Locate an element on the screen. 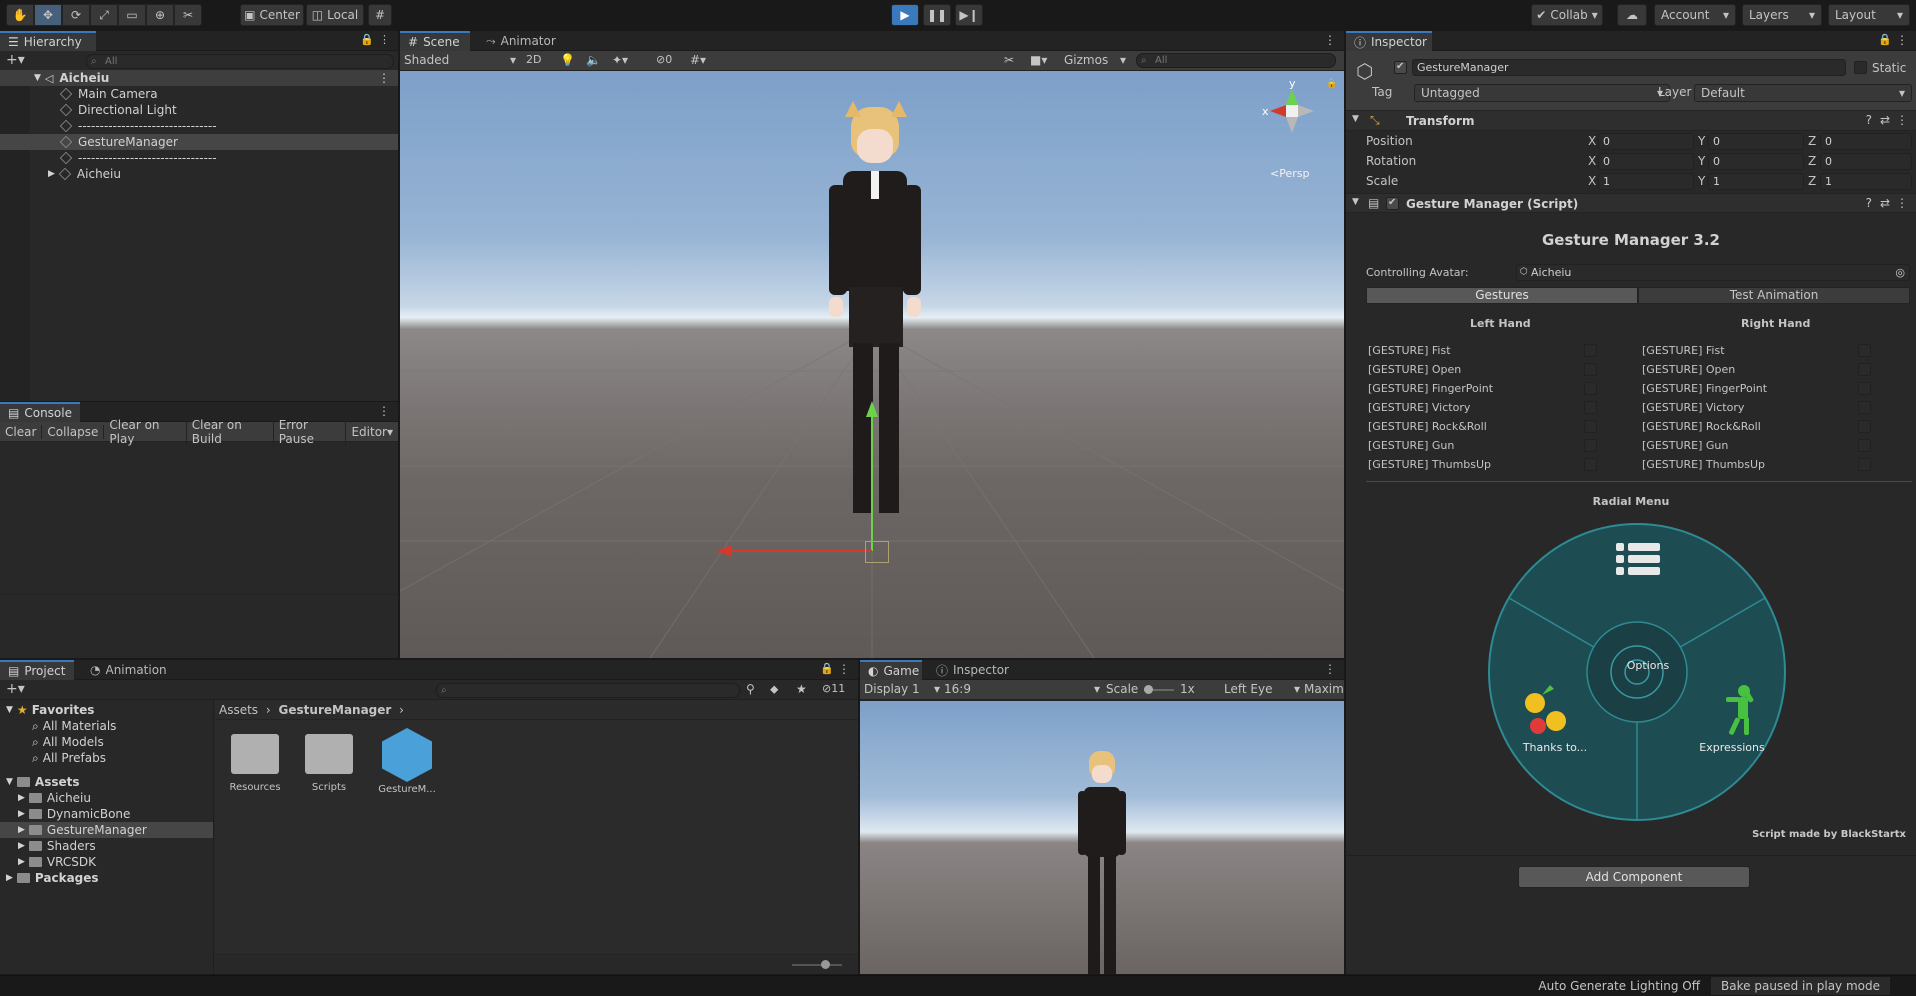  gizmo-neg-y-cone is located at coordinates (1292, 125).